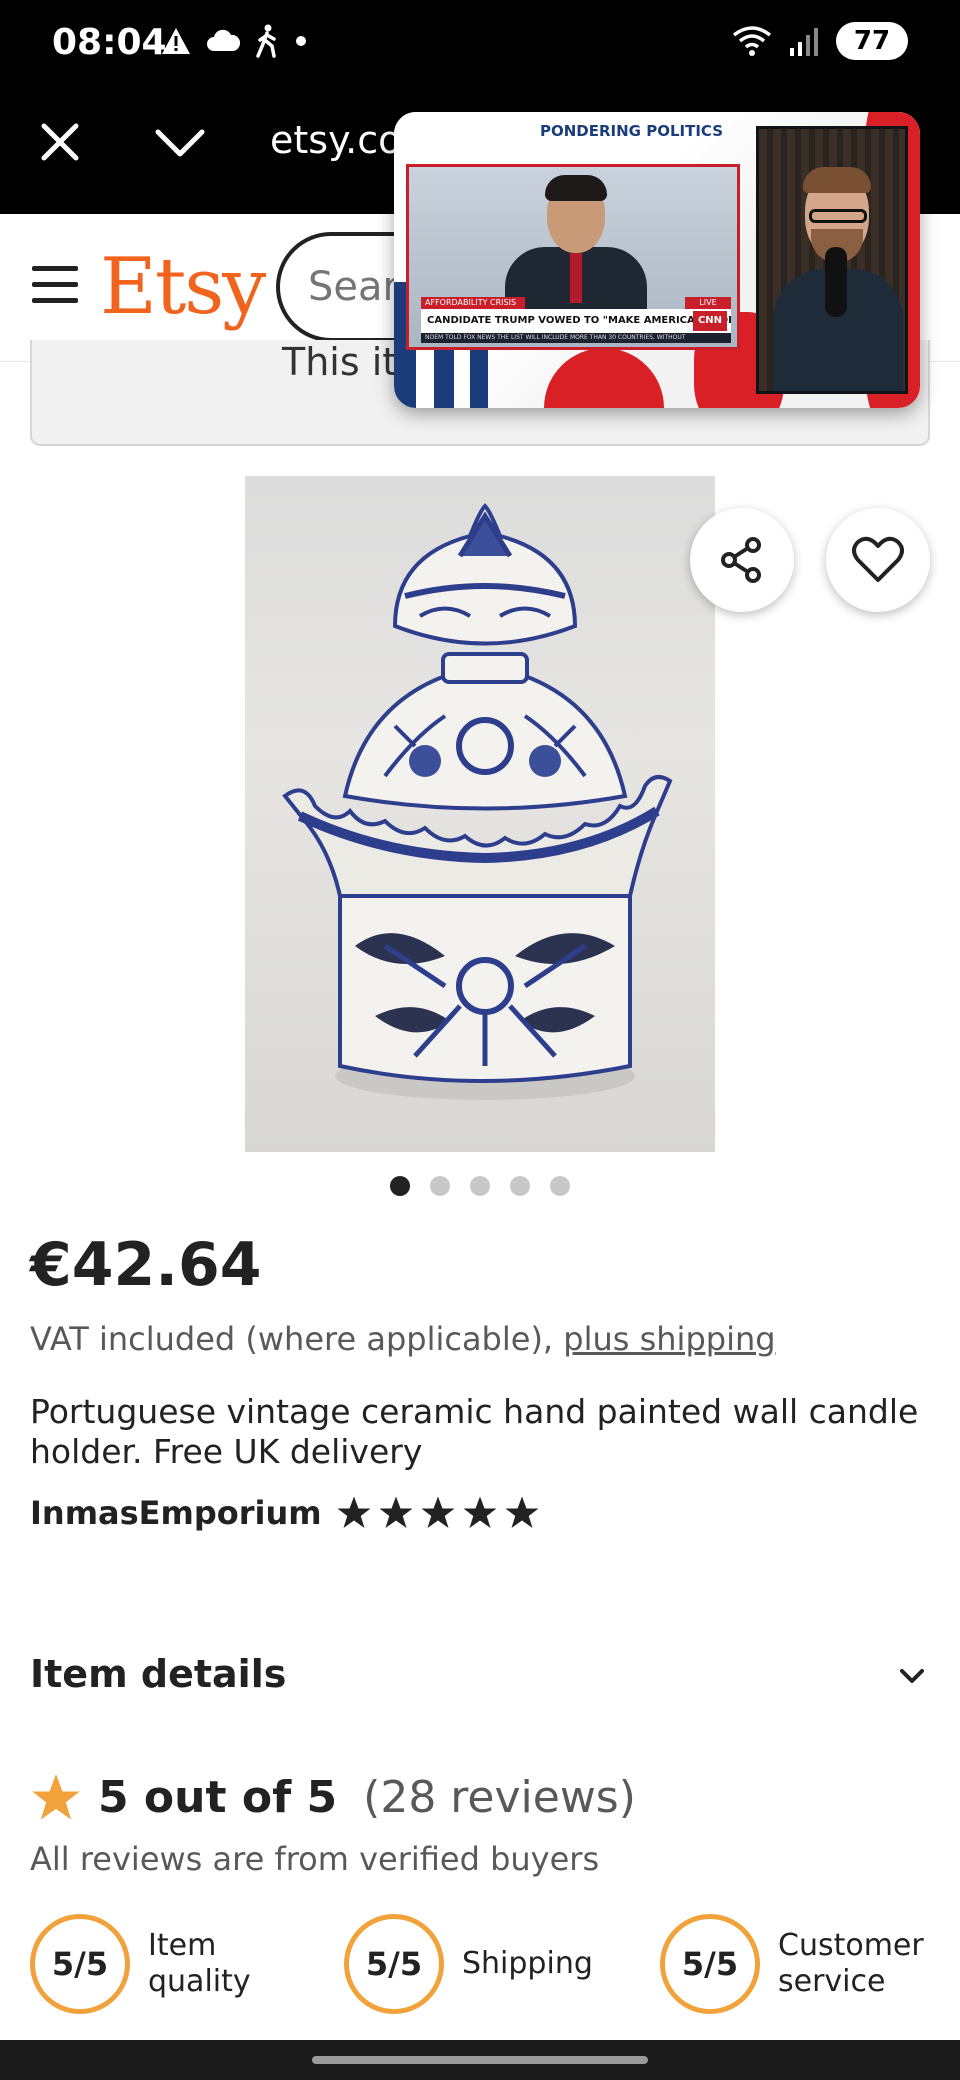 Image resolution: width=960 pixels, height=2080 pixels. What do you see at coordinates (176, 1513) in the screenshot?
I see `shop-name-link: InmasEmporium` at bounding box center [176, 1513].